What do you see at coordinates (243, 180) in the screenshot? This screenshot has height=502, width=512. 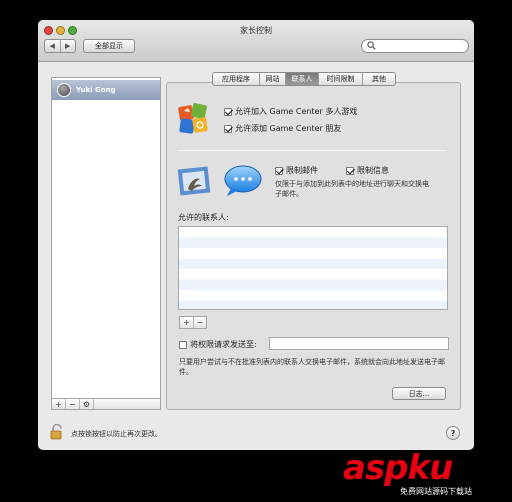 I see `messages-icon` at bounding box center [243, 180].